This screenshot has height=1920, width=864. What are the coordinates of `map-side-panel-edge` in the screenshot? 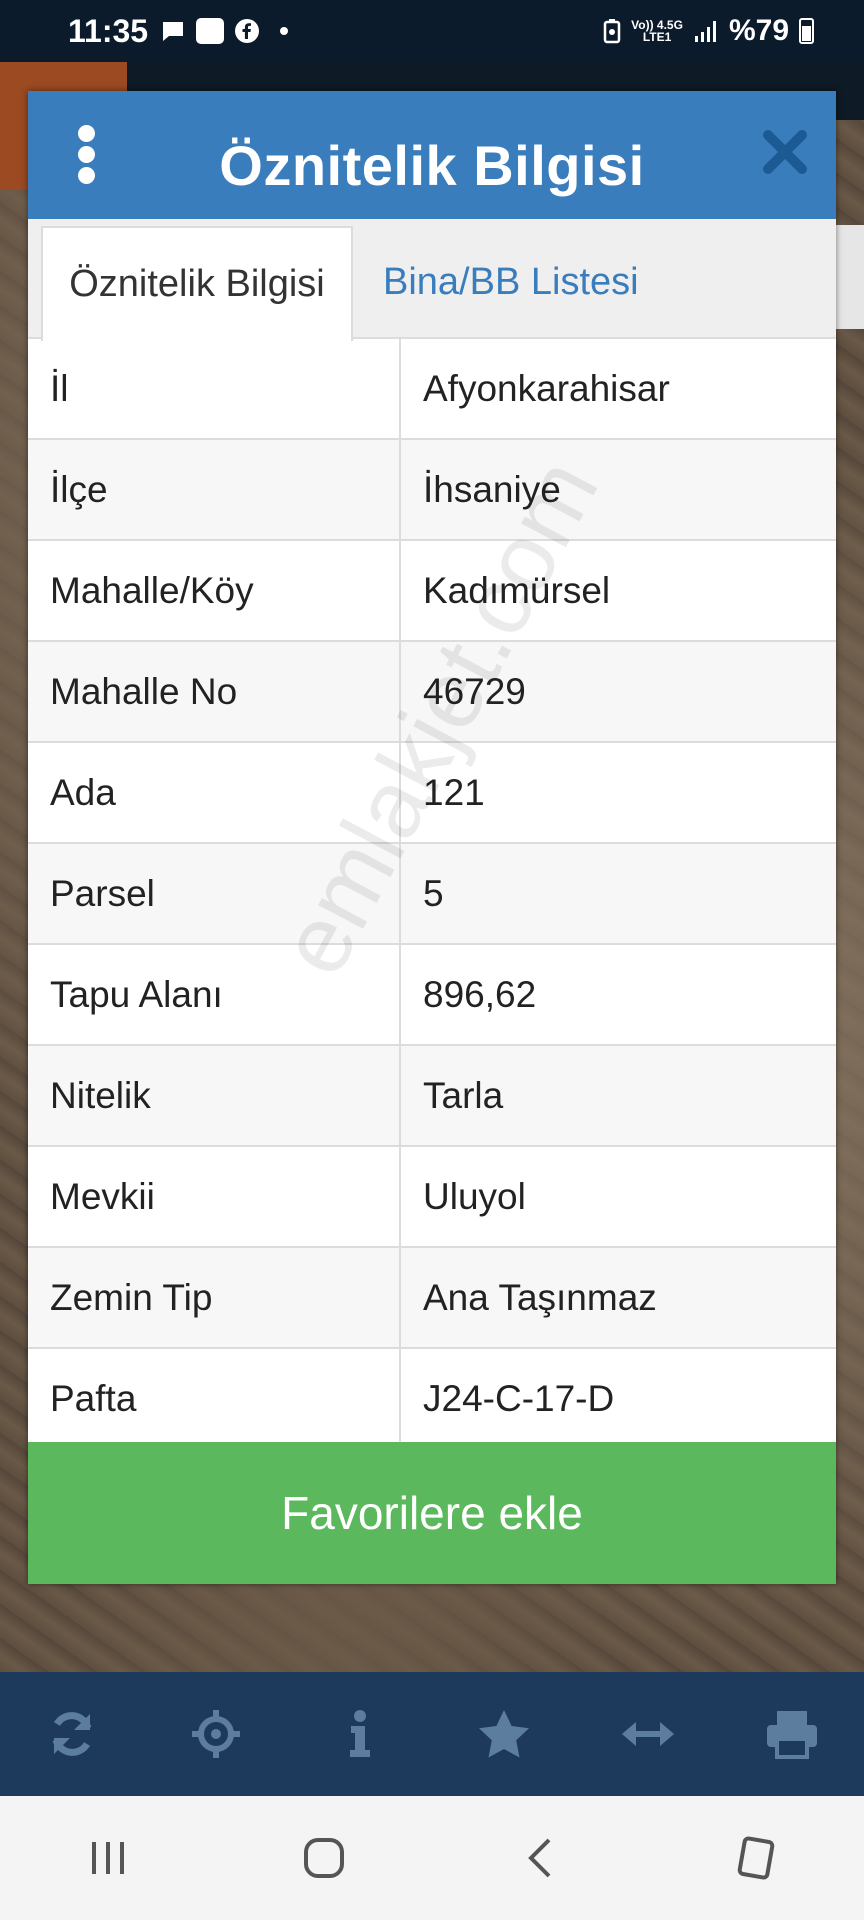 It's located at (850, 277).